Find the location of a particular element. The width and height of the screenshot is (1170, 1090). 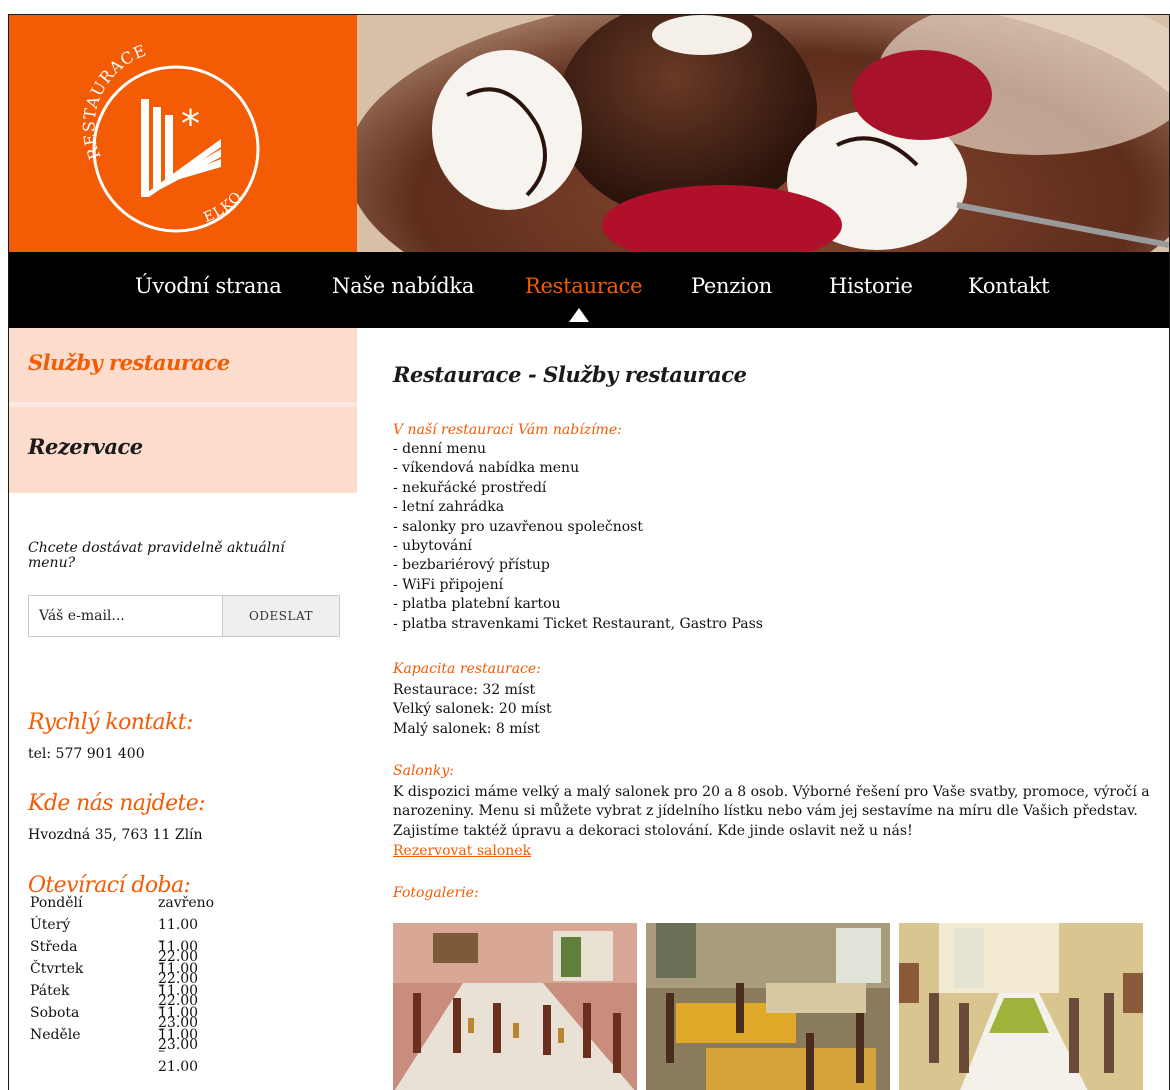

sidebar-item-reservation: Rezervace is located at coordinates (183, 450).